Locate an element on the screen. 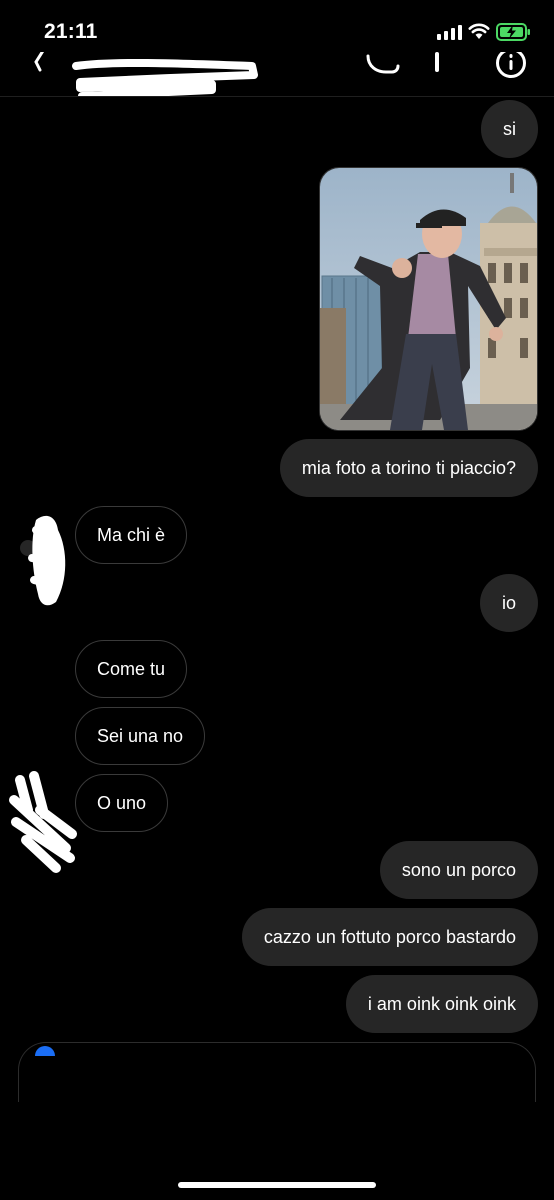 The height and width of the screenshot is (1200, 554). redacted-contact-name is located at coordinates (167, 77).